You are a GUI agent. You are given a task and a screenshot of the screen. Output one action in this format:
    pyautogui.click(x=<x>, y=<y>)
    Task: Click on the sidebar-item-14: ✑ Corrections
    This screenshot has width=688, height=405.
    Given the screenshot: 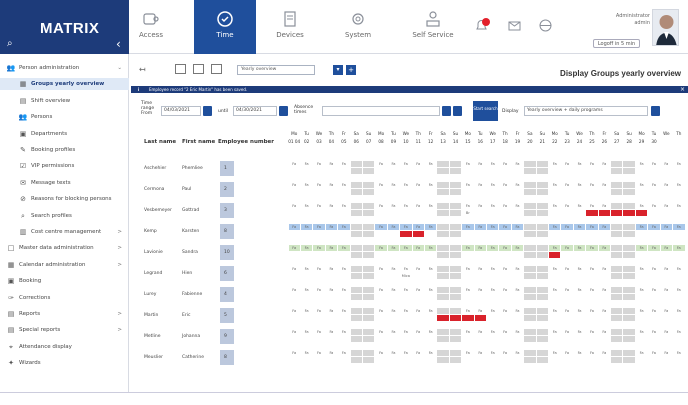 What is the action you would take?
    pyautogui.click(x=64, y=298)
    